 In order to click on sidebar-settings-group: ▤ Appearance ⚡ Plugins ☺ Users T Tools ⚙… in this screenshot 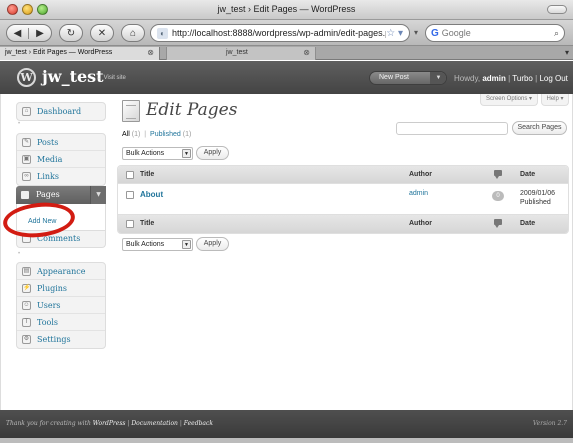, I will do `click(61, 305)`.